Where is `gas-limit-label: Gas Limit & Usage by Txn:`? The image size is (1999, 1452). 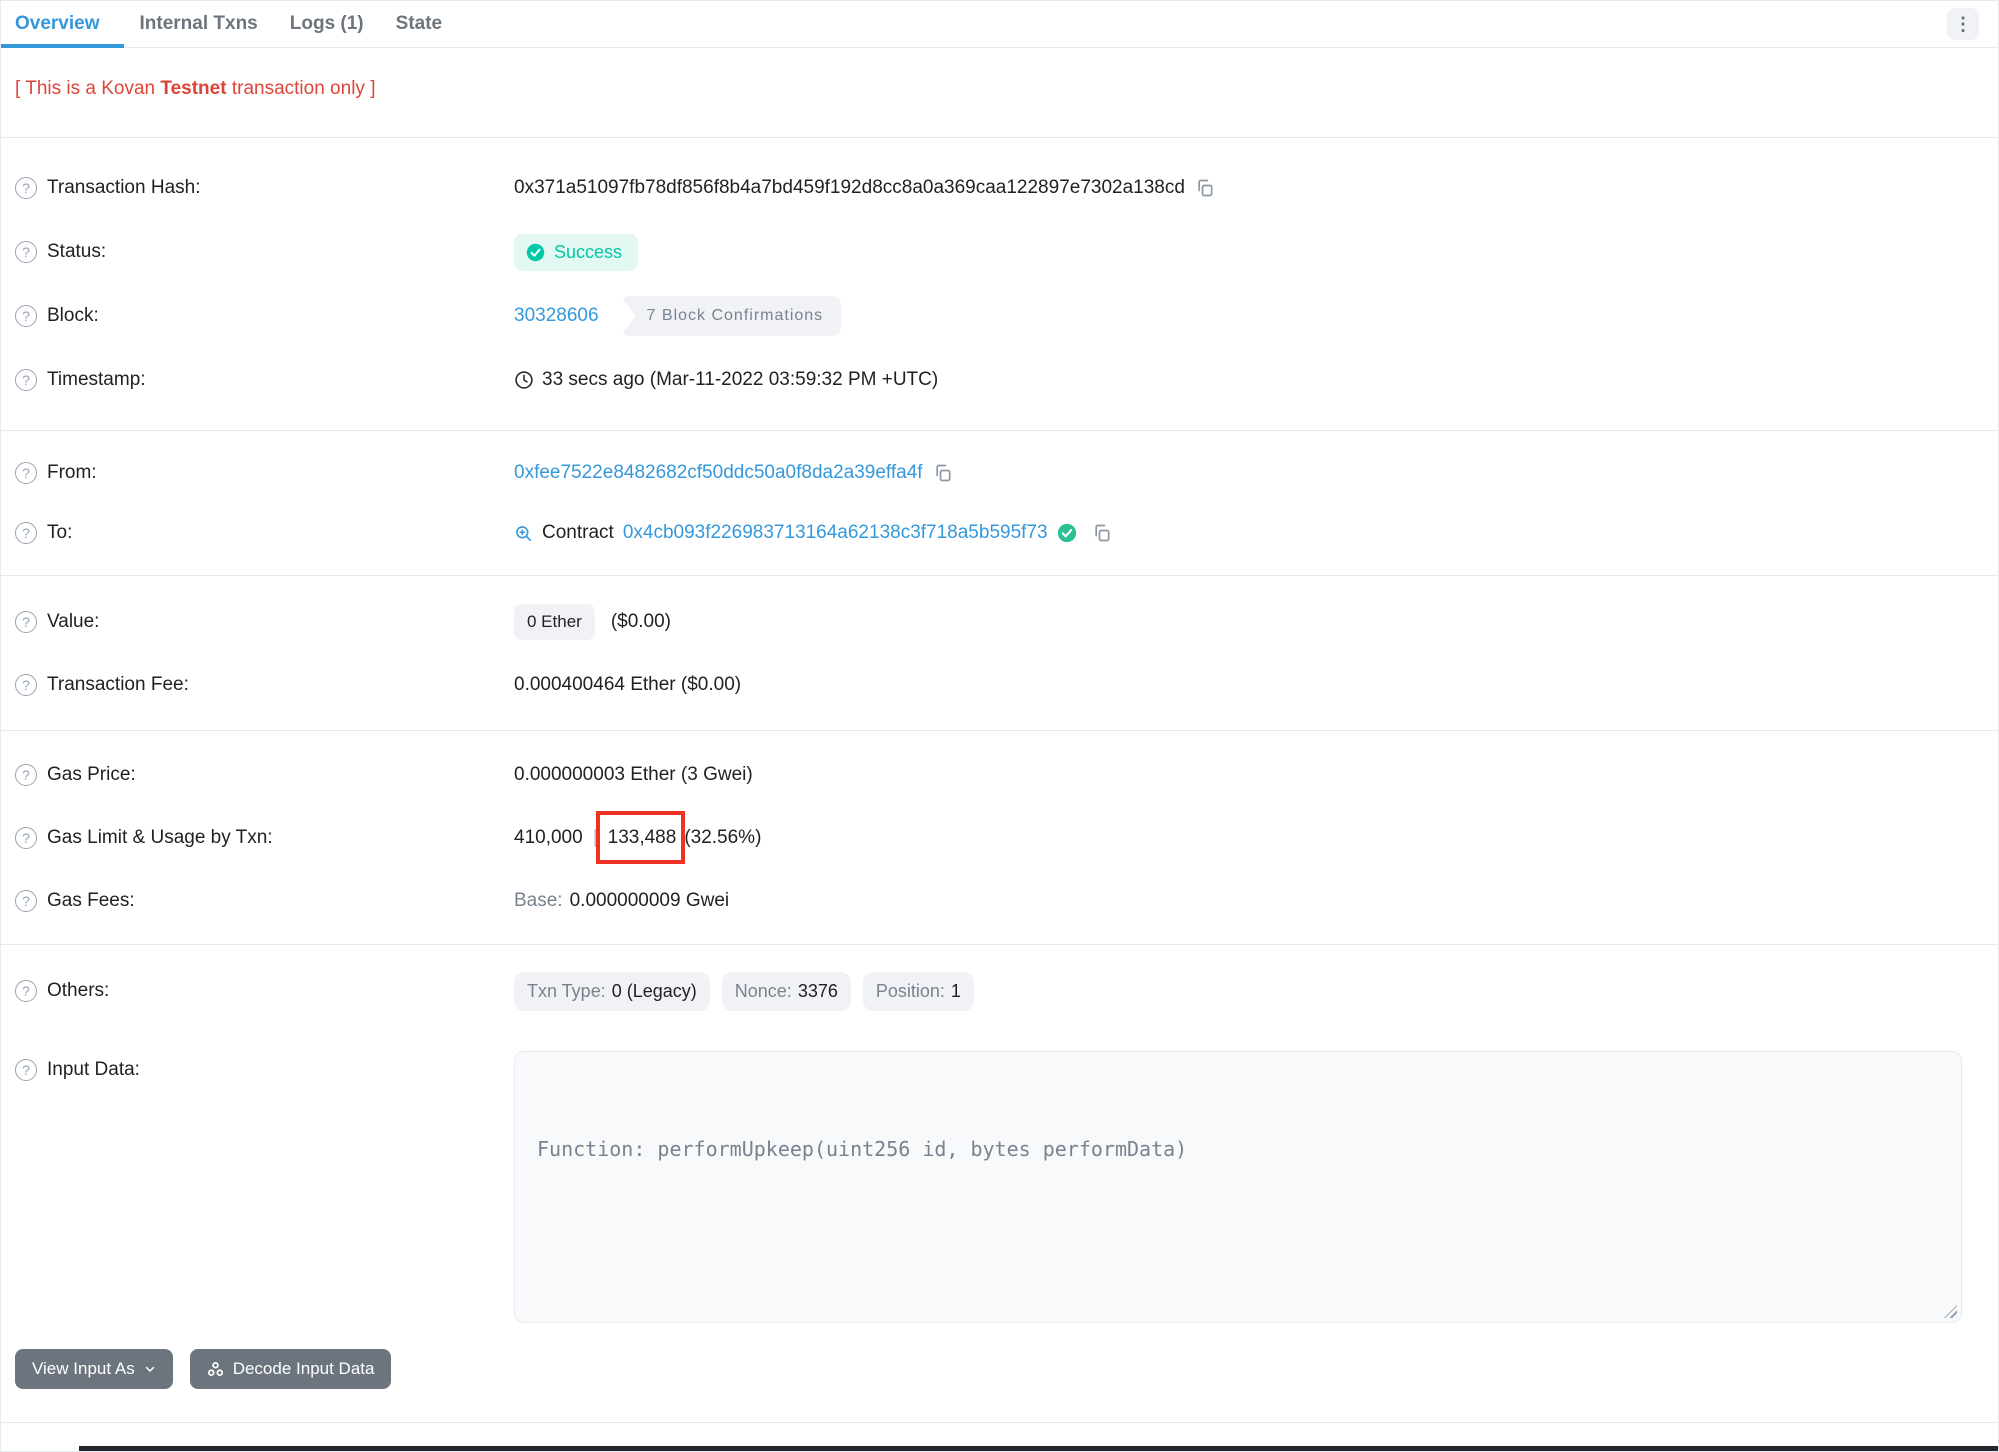
gas-limit-label: Gas Limit & Usage by Txn: is located at coordinates (160, 837).